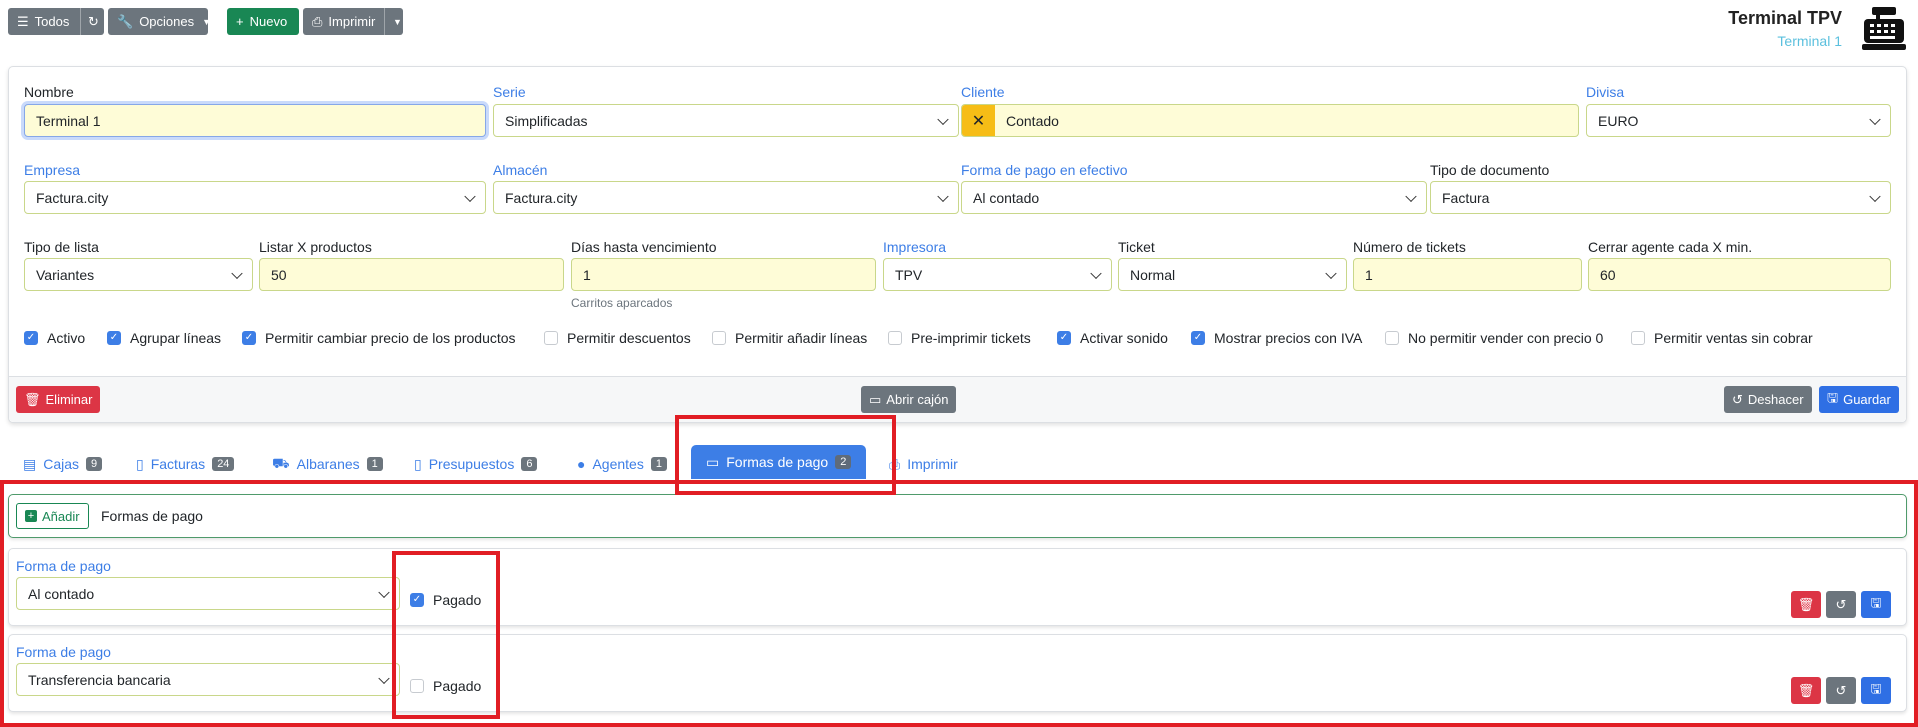 This screenshot has height=727, width=1918. What do you see at coordinates (66, 338) in the screenshot?
I see `checkbox-label: Activo` at bounding box center [66, 338].